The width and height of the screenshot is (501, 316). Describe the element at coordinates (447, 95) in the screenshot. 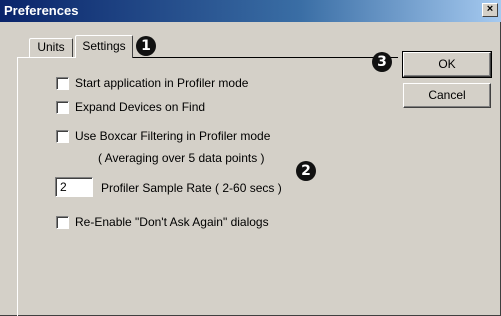

I see `cancel-button: Cancel` at that location.